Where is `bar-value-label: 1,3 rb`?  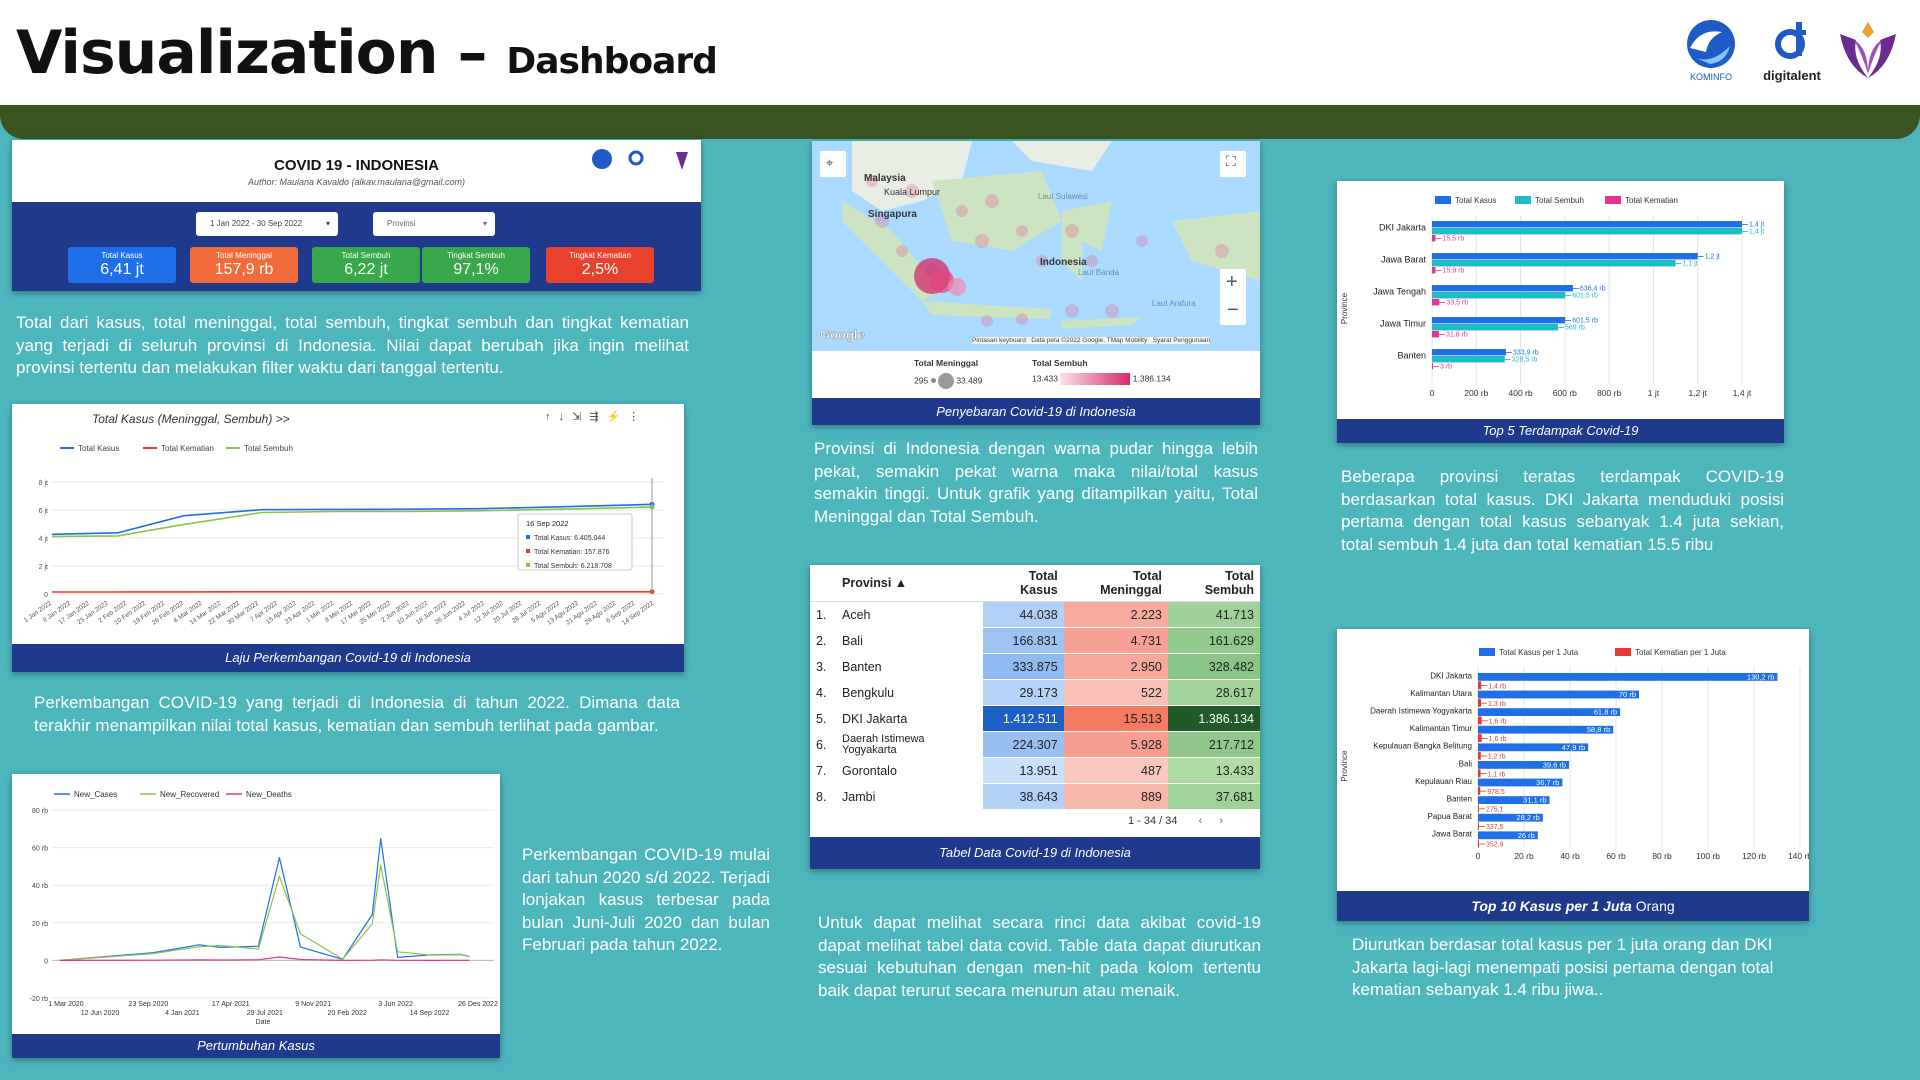
bar-value-label: 1,3 rb is located at coordinates (1497, 704).